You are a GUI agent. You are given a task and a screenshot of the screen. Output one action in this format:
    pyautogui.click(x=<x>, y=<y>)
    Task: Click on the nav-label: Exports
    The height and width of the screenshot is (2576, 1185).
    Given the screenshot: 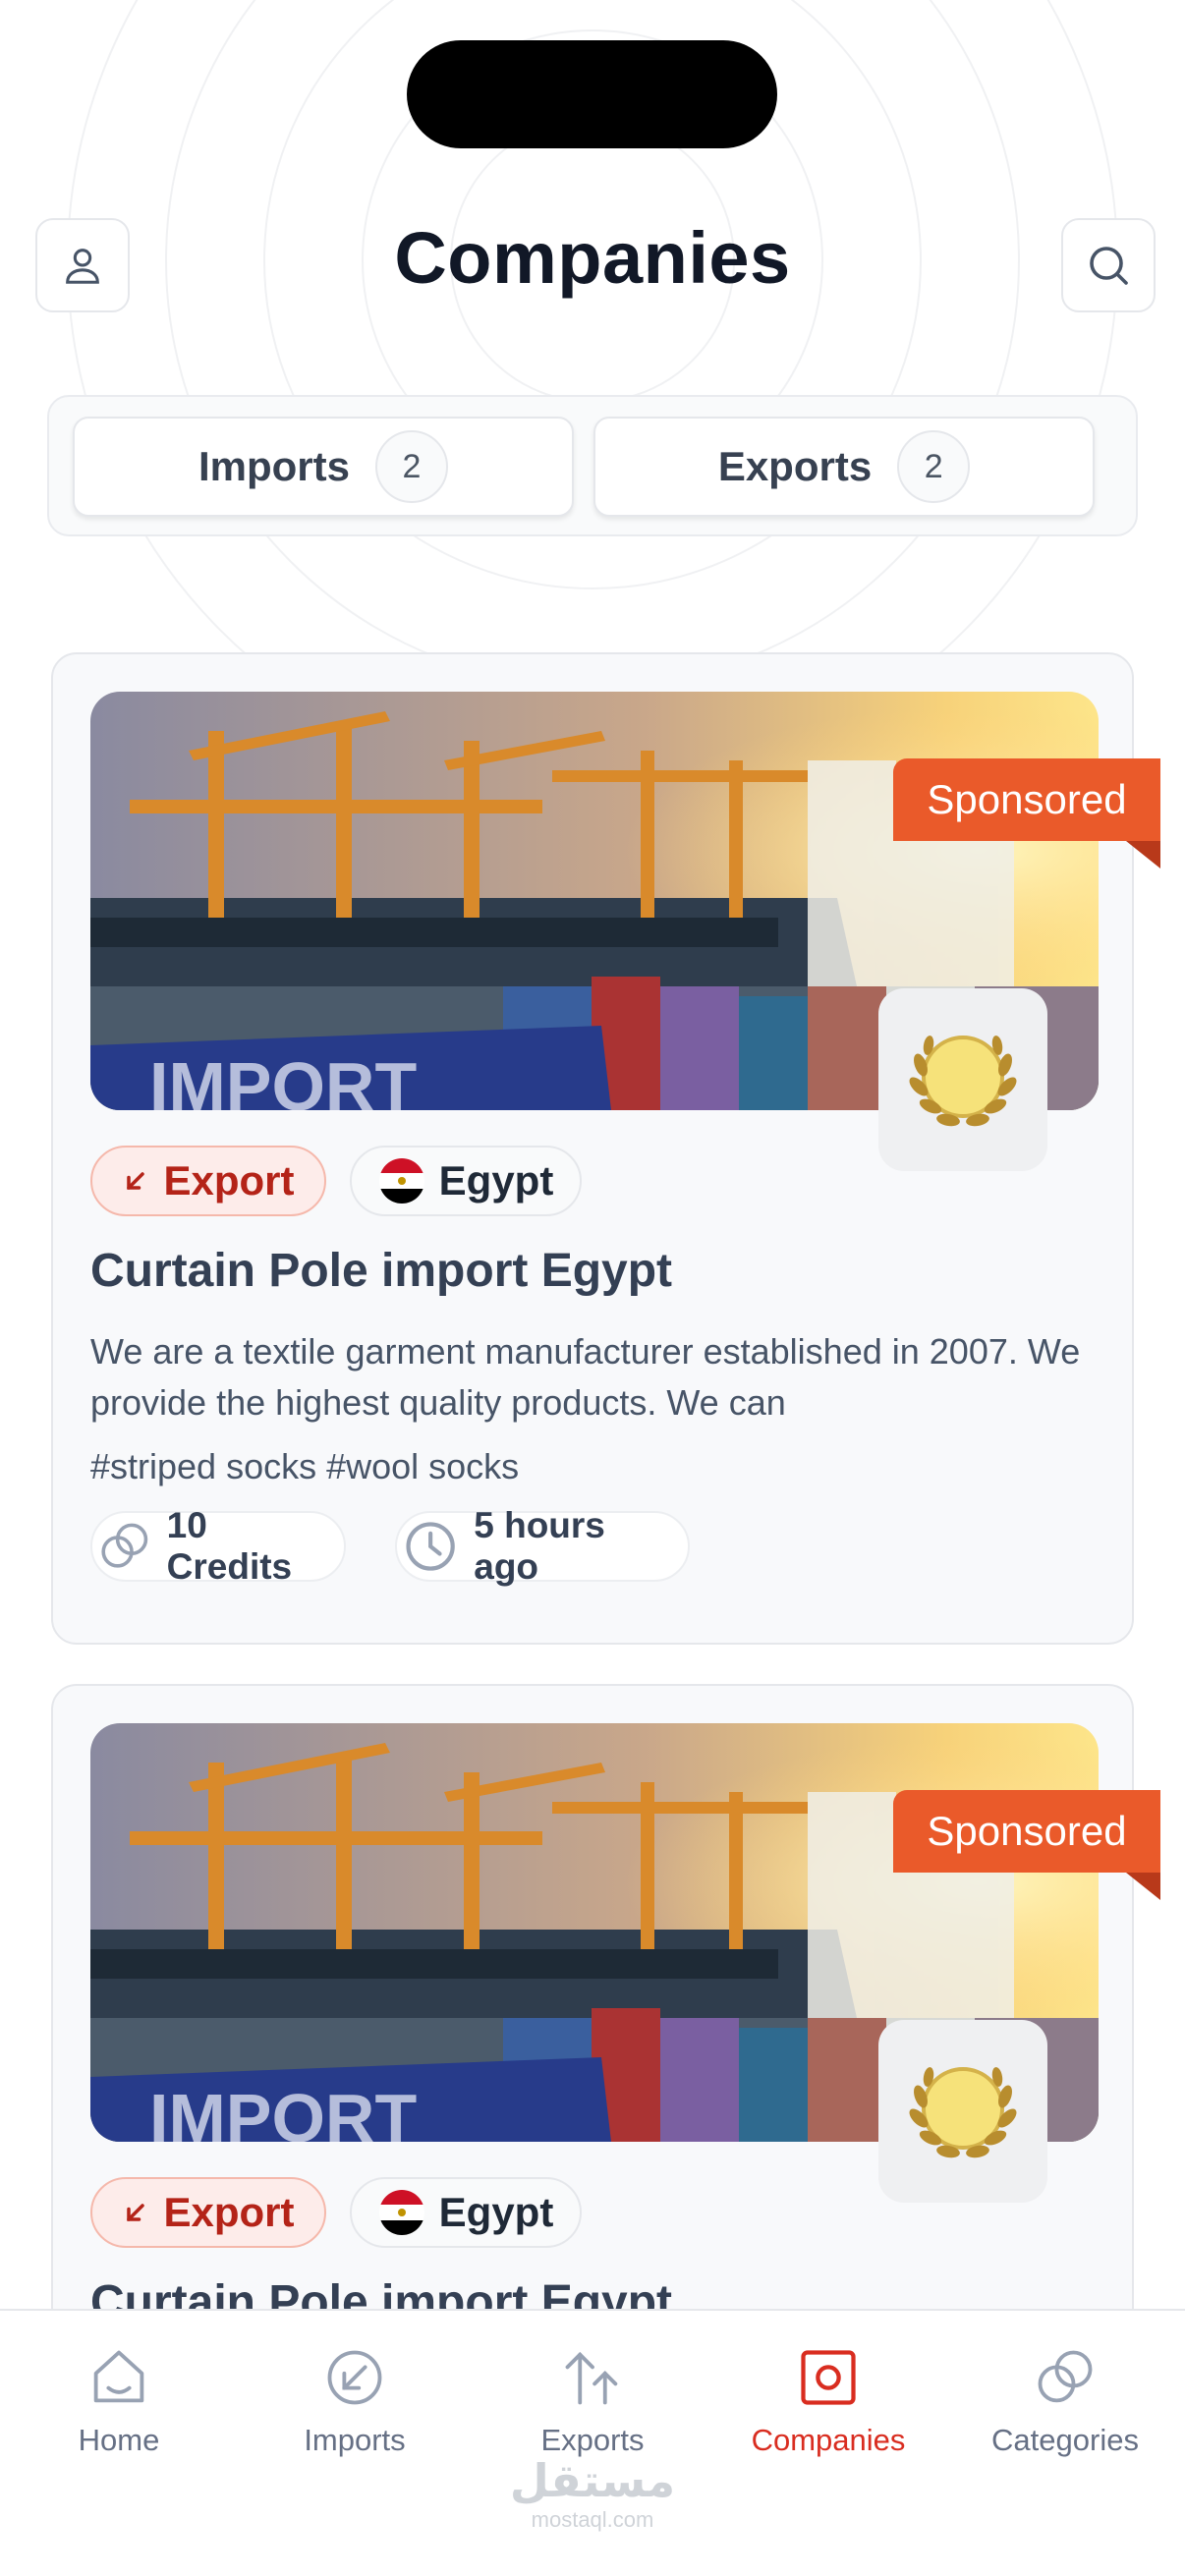 What is the action you would take?
    pyautogui.click(x=592, y=2440)
    